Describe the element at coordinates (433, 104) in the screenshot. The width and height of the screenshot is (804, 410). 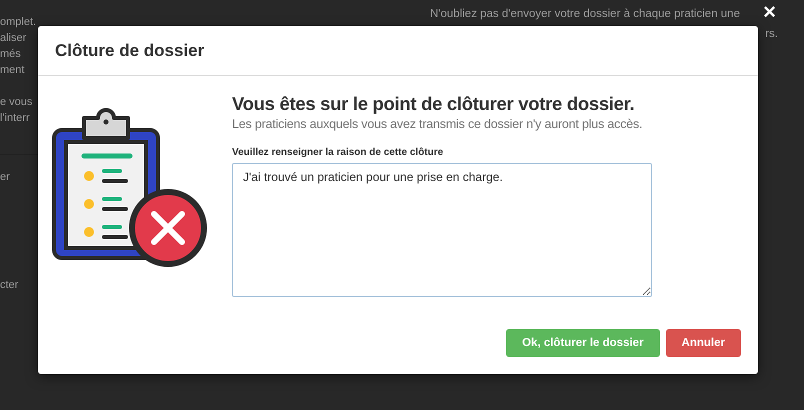
I see `heading: Vous êtes sur le point de clôturer votre dossier.` at that location.